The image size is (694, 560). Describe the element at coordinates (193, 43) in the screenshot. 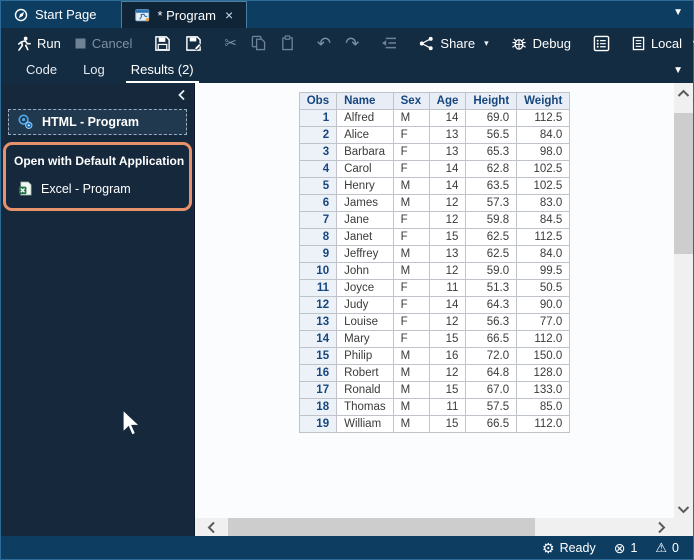

I see `save-as-button` at that location.